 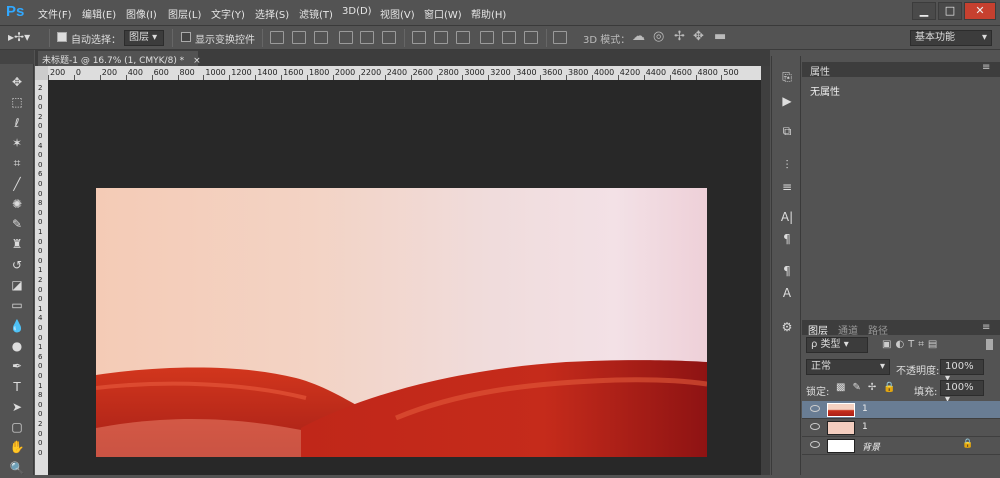 I want to click on hand-tool-icon: ✋, so click(x=17, y=447).